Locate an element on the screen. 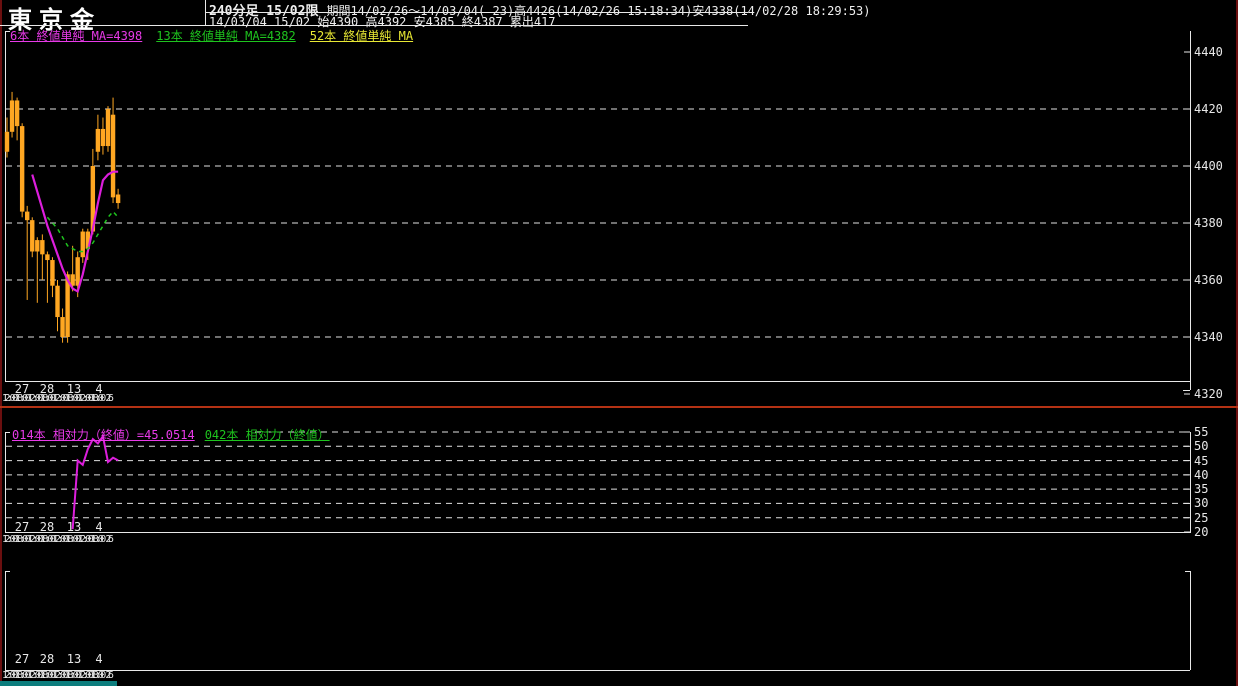  header-divider-row2 is located at coordinates (374, 25).